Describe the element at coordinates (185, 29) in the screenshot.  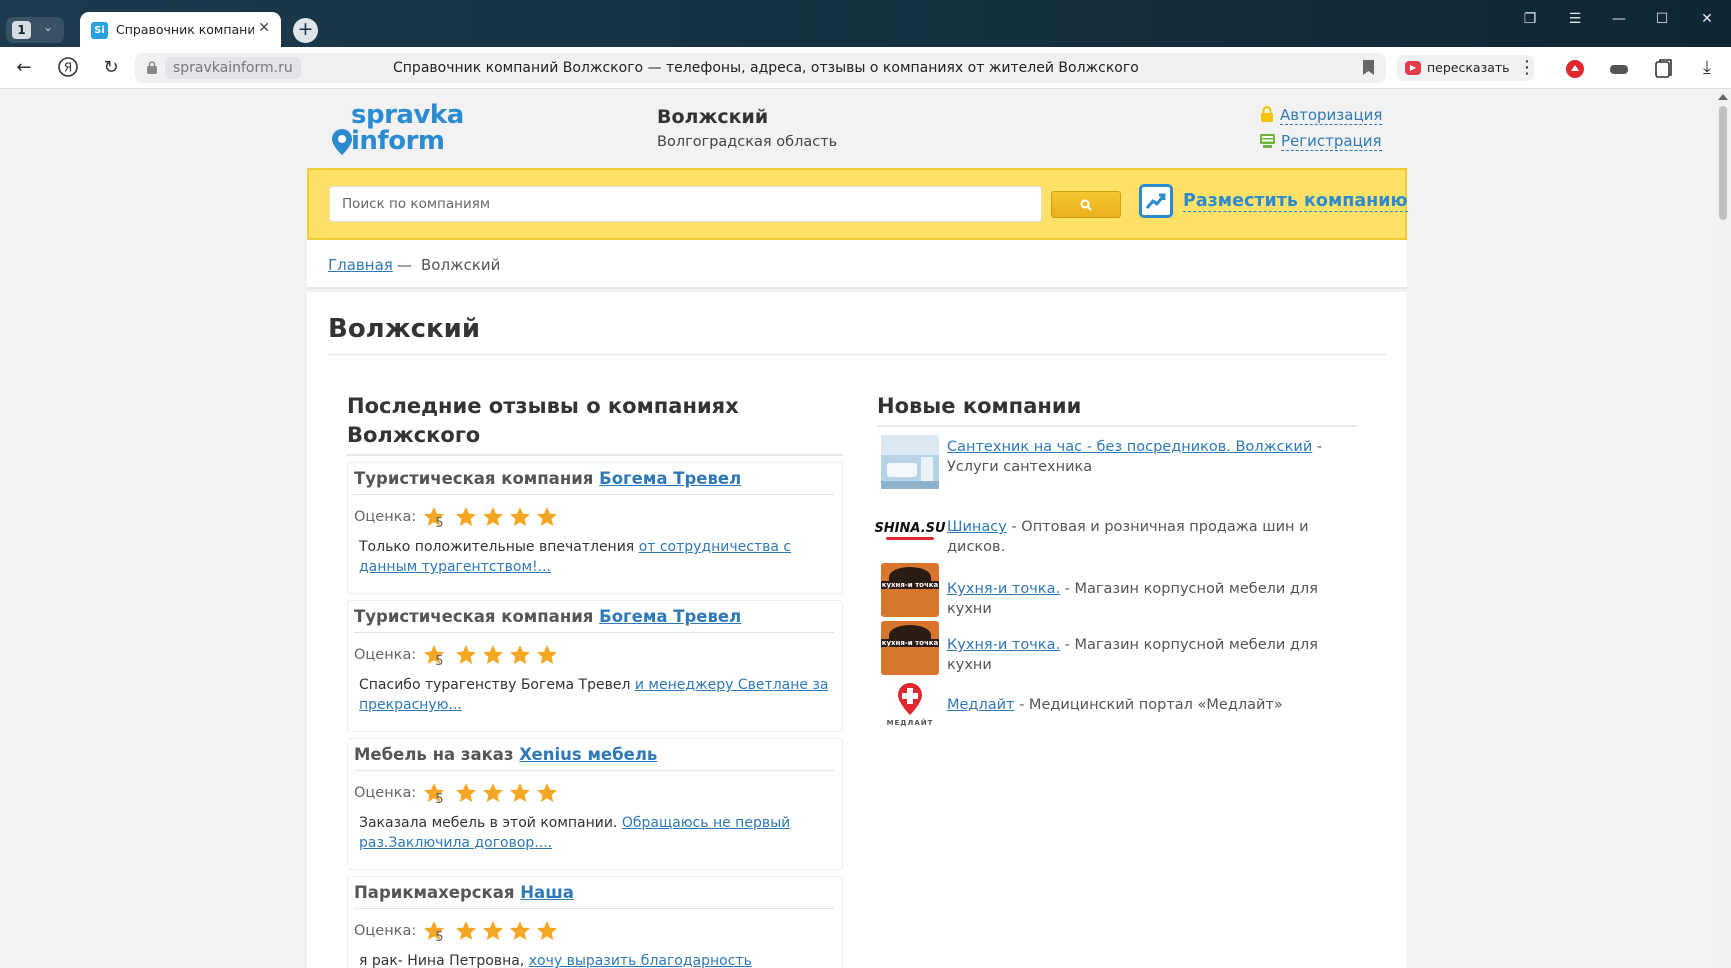
I see `tab-title: Справочник компаний` at that location.